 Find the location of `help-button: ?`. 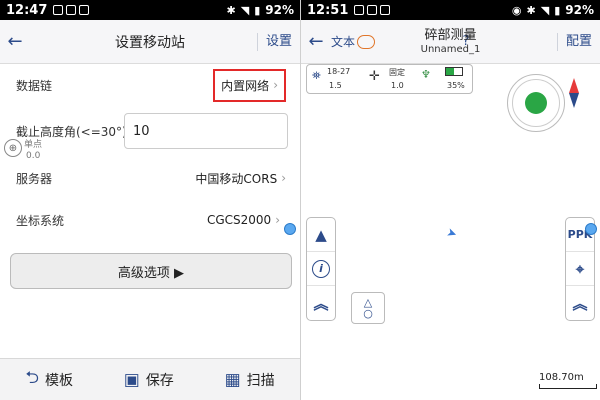

help-button: ? is located at coordinates (466, 42).